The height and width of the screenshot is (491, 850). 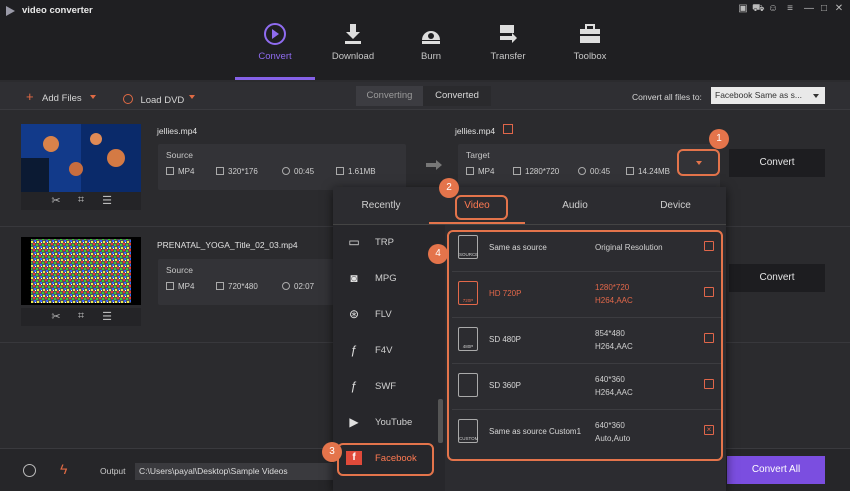 I want to click on close-icon: ✕, so click(x=839, y=9).